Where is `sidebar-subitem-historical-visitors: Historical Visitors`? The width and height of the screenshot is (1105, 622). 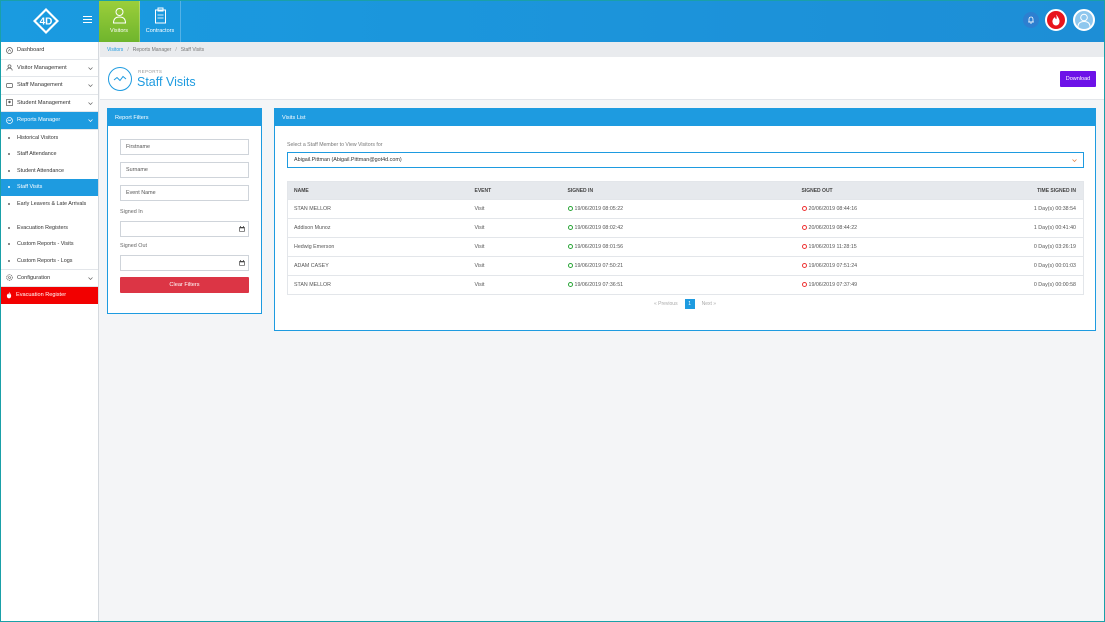
sidebar-subitem-historical-visitors: Historical Visitors is located at coordinates (49, 138).